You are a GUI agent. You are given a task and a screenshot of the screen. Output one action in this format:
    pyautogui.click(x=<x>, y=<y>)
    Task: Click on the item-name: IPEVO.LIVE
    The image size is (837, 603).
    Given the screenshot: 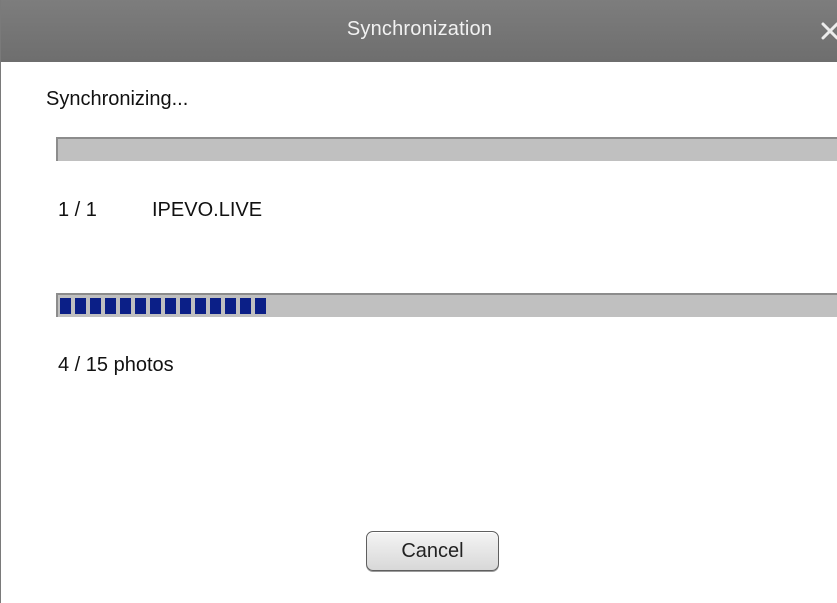 What is the action you would take?
    pyautogui.click(x=207, y=210)
    